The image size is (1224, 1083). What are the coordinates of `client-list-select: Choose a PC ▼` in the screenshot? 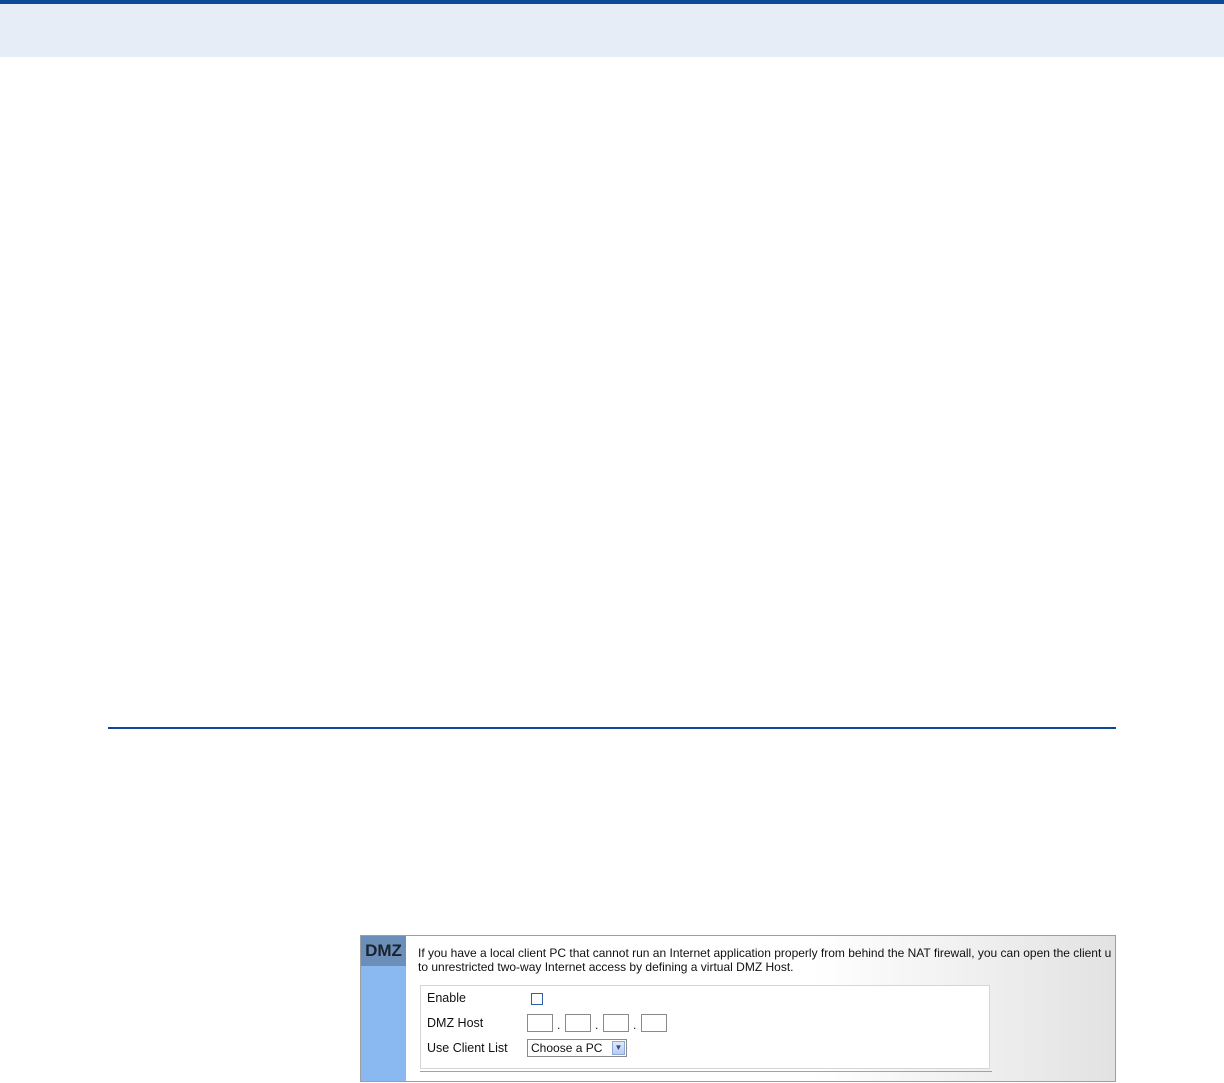 It's located at (577, 1048).